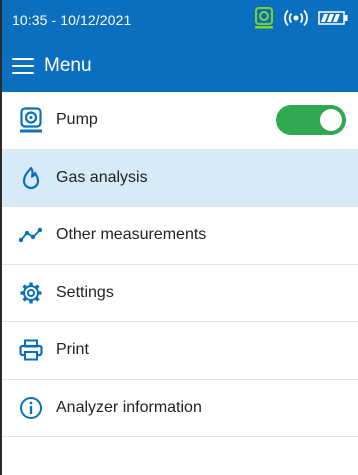  Describe the element at coordinates (180, 121) in the screenshot. I see `menu-item-pump: Pump` at that location.